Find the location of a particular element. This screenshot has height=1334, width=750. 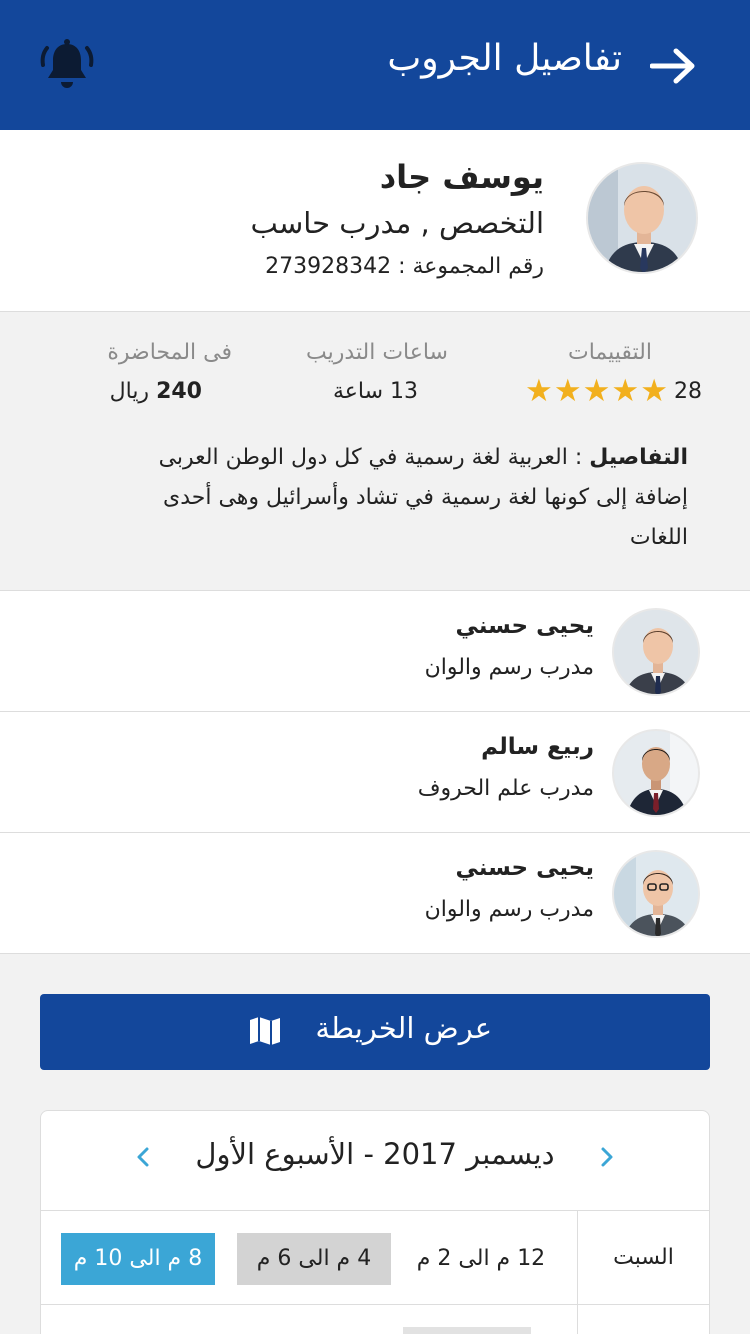

schedule-row is located at coordinates (375, 1319).